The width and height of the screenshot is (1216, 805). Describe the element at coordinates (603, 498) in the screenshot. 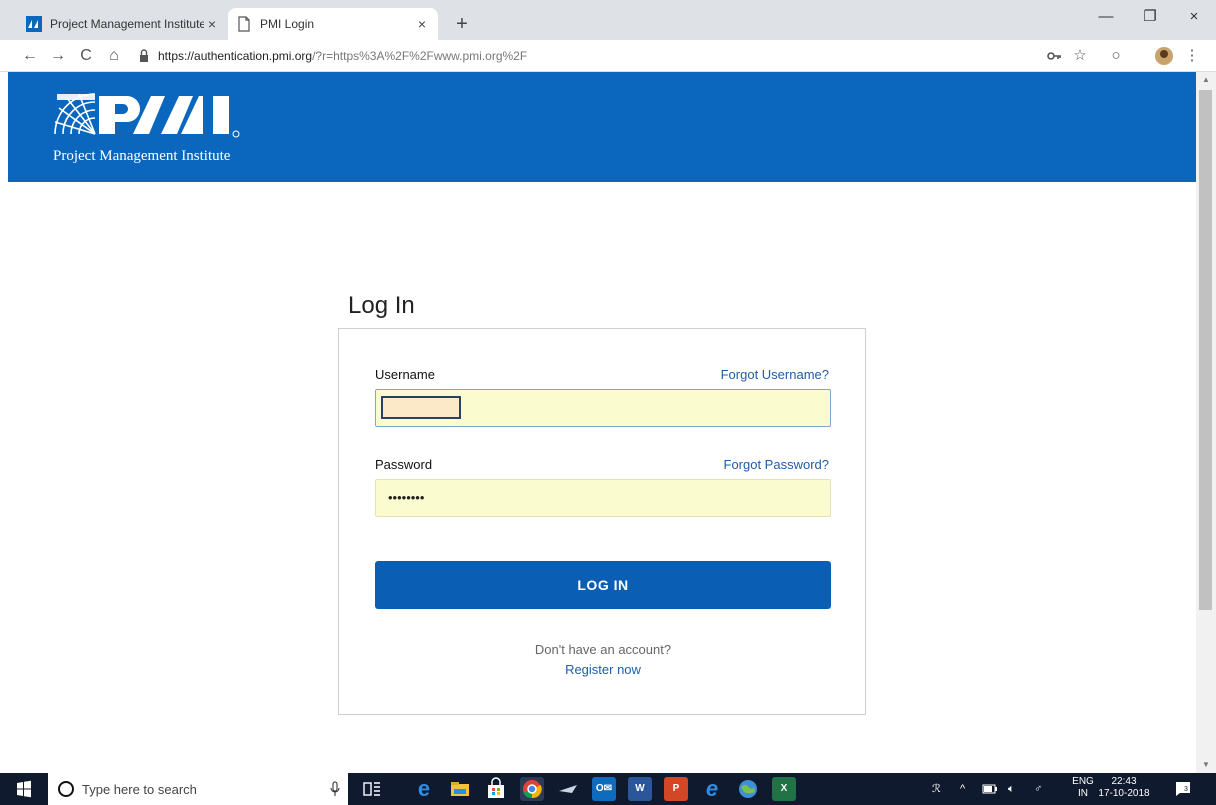

I see `password-field: ••••••••` at that location.